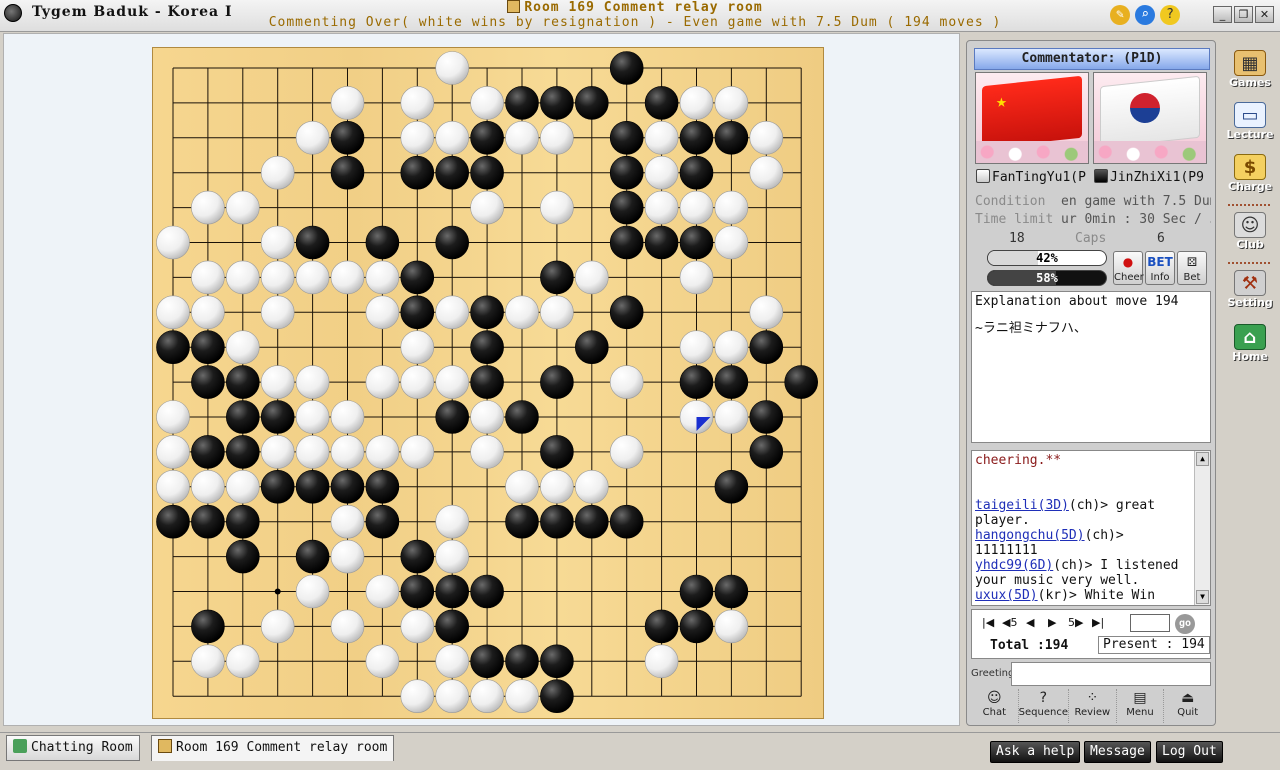 The image size is (1280, 770). Describe the element at coordinates (1009, 622) in the screenshot. I see `back-five-button: ◀5` at that location.